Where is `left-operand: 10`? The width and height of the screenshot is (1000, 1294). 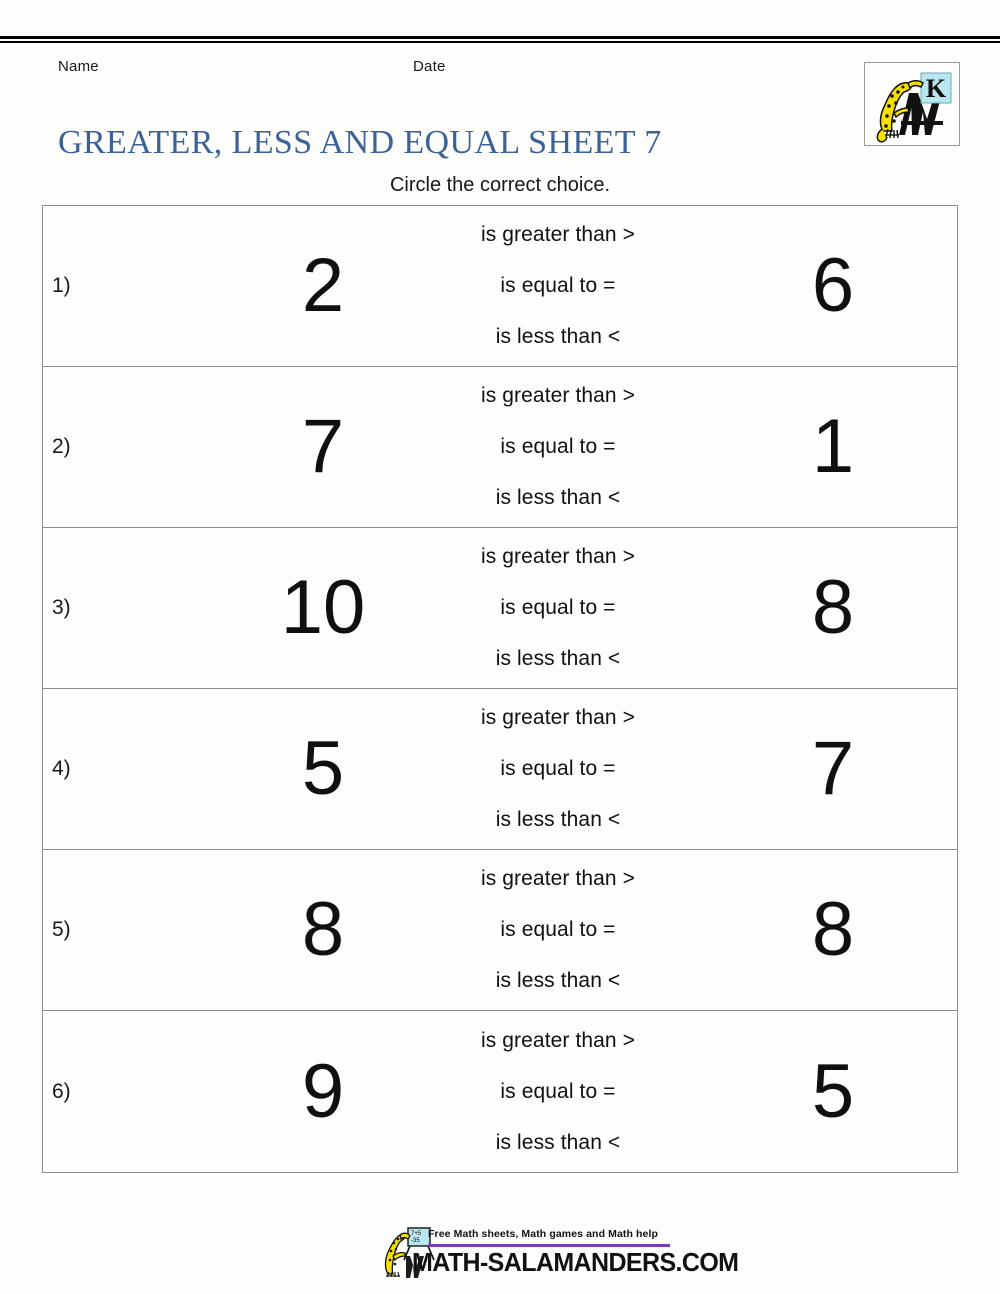 left-operand: 10 is located at coordinates (323, 607).